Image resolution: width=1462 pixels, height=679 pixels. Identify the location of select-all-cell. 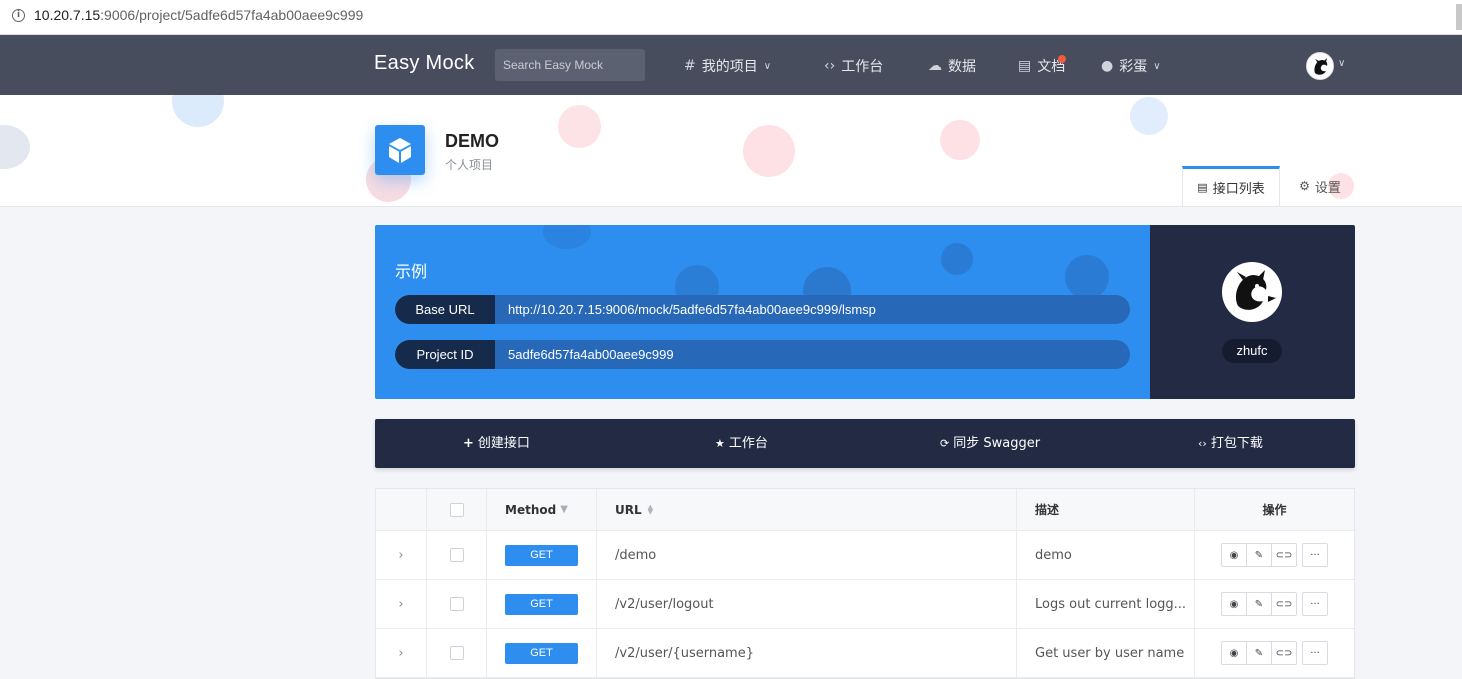
(457, 509).